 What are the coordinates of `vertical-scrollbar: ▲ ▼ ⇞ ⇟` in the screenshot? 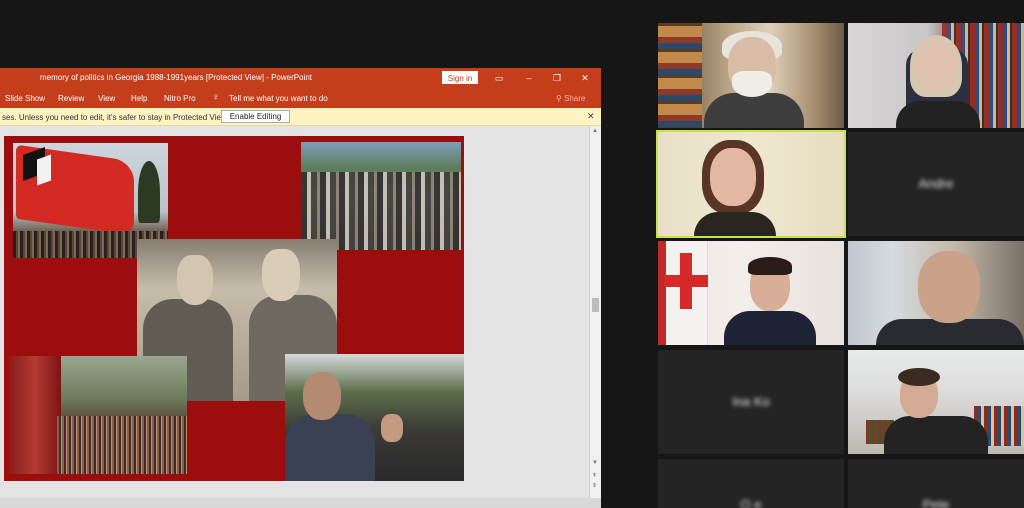 It's located at (595, 312).